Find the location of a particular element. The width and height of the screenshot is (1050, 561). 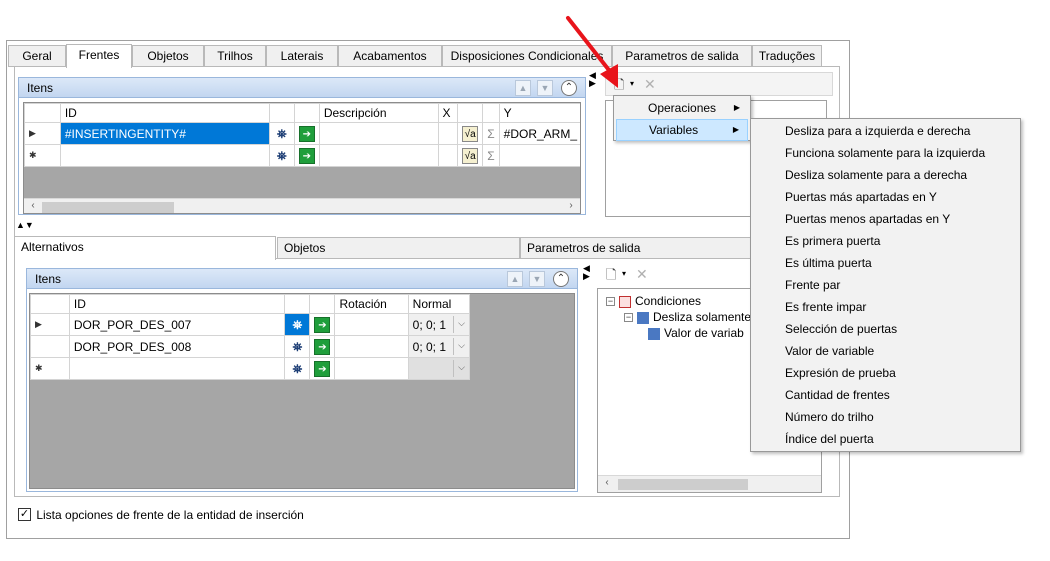

table-row: ▶ DOR_POR_DES_007 ⛯ ➔ 0; 0; 1 ⌵ is located at coordinates (250, 324).